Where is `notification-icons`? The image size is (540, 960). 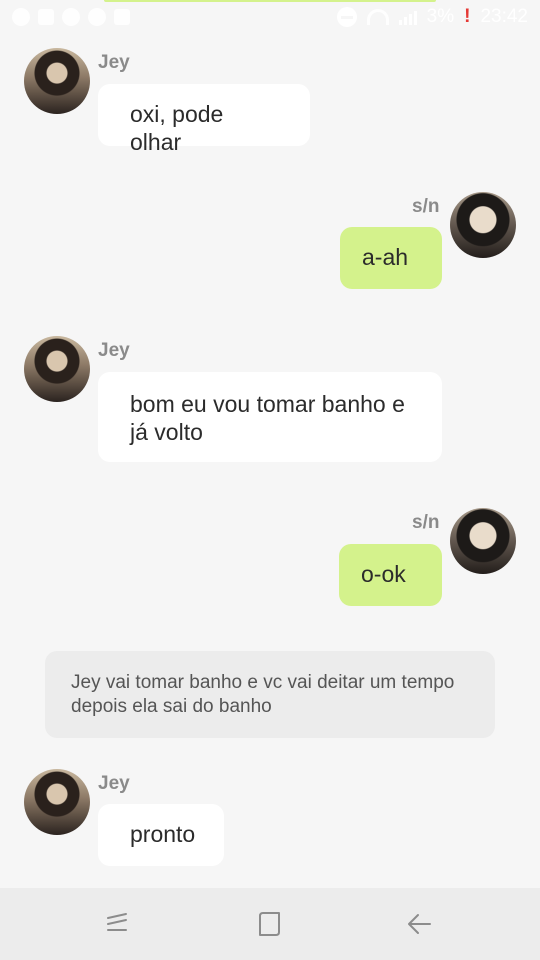 notification-icons is located at coordinates (71, 17).